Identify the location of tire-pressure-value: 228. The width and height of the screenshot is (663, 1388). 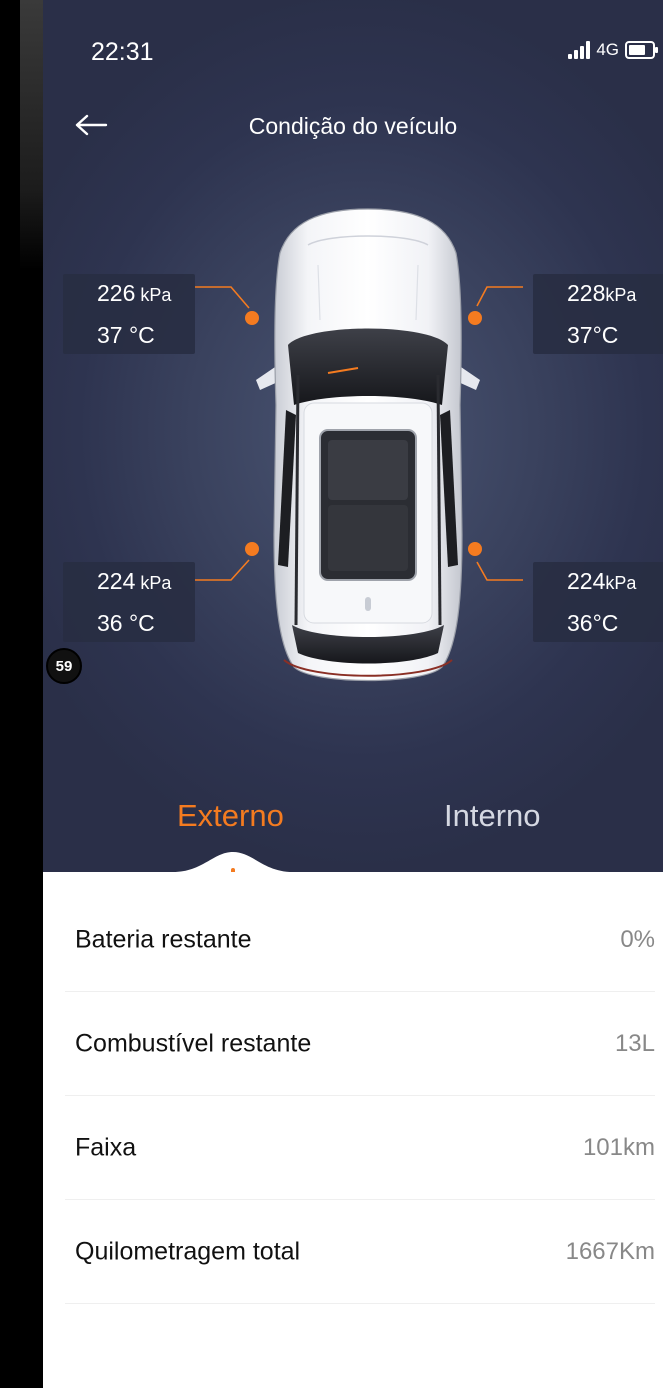
(586, 293).